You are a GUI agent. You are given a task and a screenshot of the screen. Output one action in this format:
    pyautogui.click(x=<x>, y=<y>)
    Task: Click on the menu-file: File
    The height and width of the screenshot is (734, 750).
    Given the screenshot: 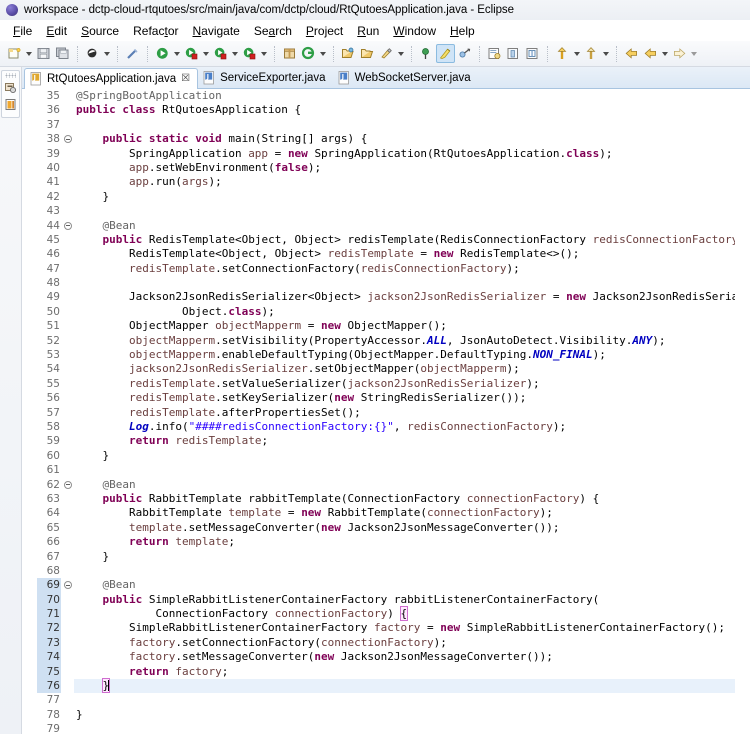 What is the action you would take?
    pyautogui.click(x=22, y=31)
    